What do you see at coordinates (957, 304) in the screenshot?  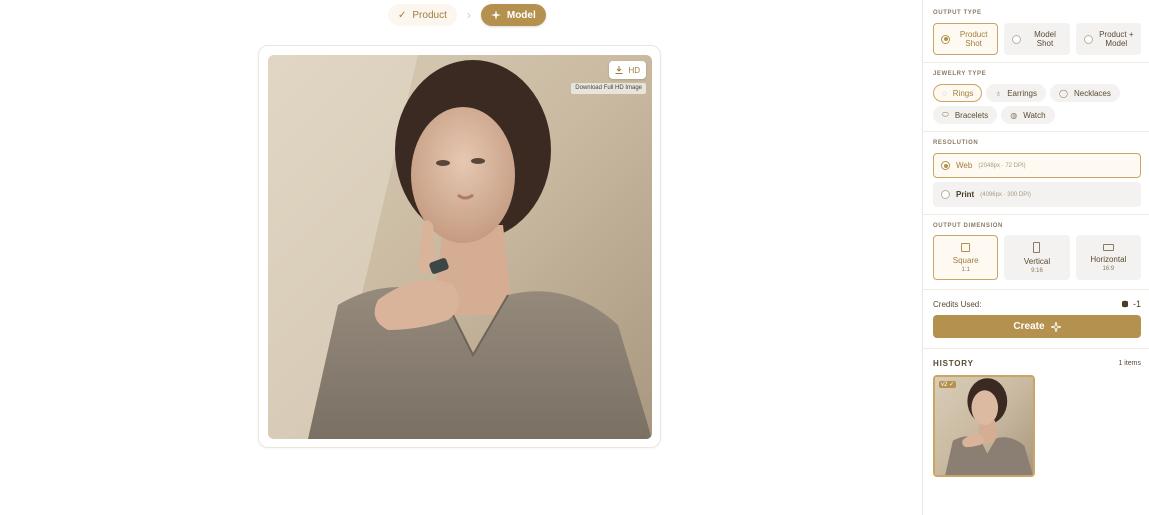 I see `credits-label: Credits Used:` at bounding box center [957, 304].